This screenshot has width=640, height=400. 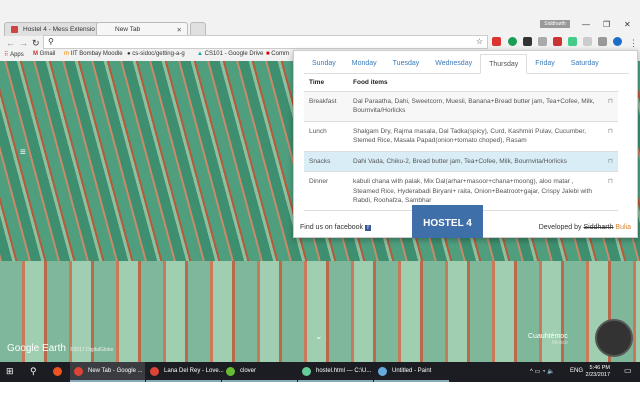 What do you see at coordinates (326, 162) in the screenshot?
I see `meal-time: Snacks` at bounding box center [326, 162].